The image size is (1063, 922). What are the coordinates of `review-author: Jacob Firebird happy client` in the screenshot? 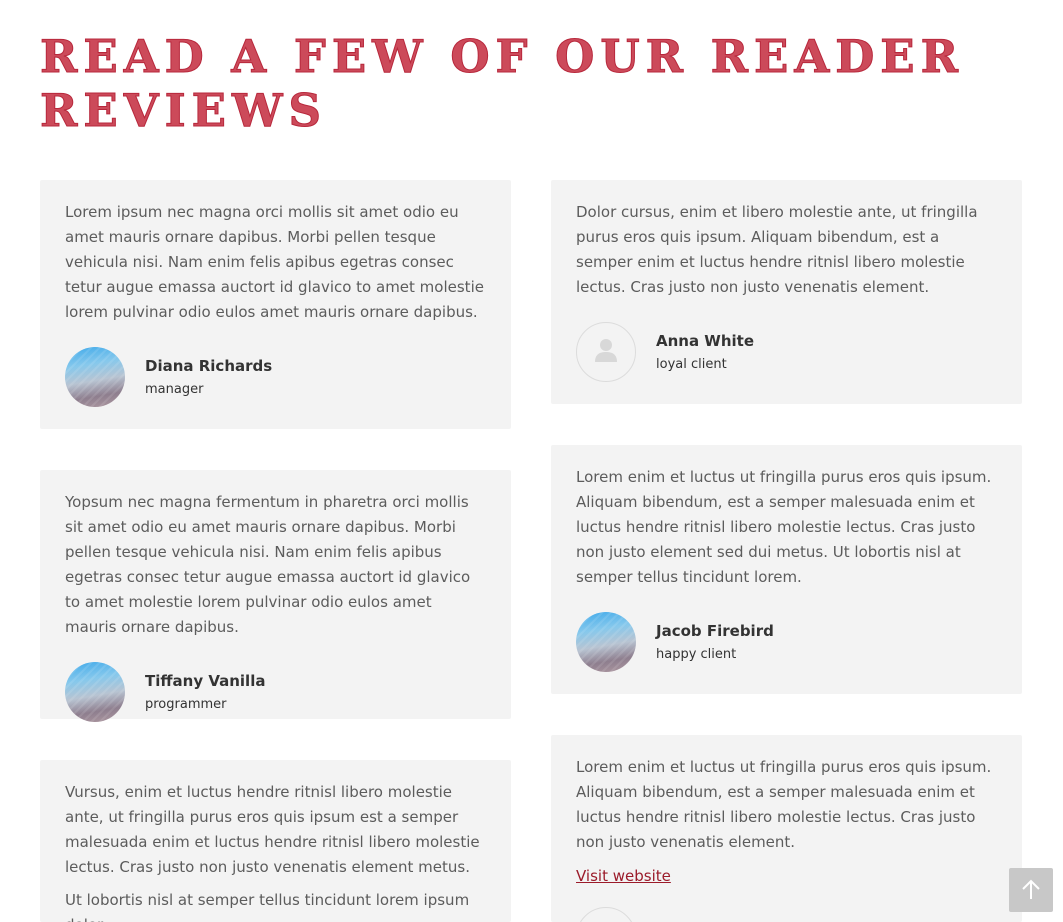 It's located at (786, 642).